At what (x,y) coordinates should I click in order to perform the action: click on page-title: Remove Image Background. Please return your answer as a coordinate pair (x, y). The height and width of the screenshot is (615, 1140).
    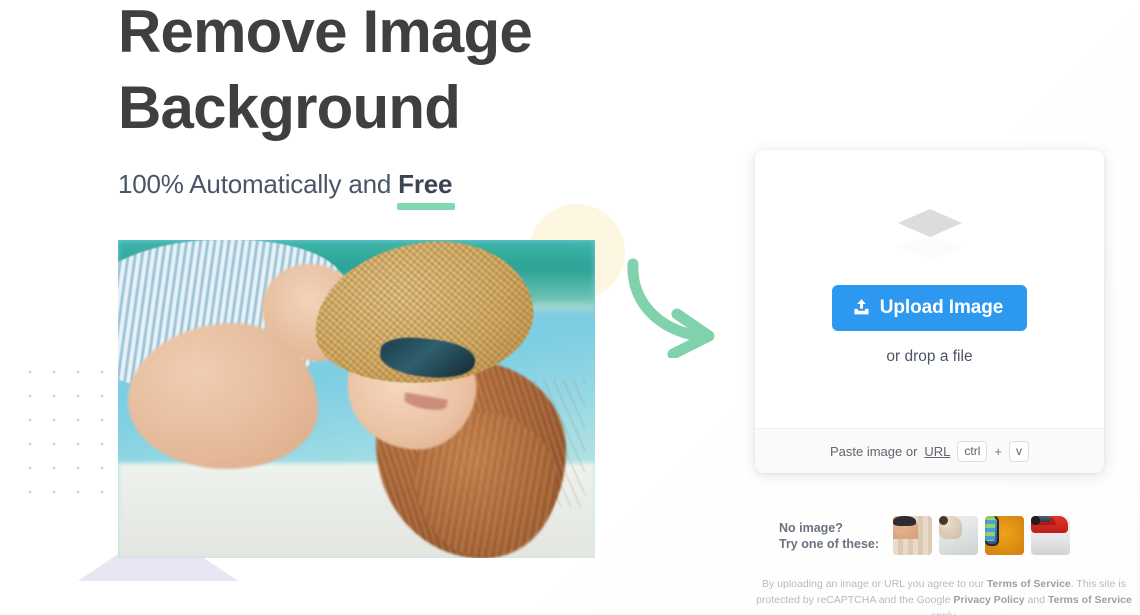
    Looking at the image, I should click on (418, 73).